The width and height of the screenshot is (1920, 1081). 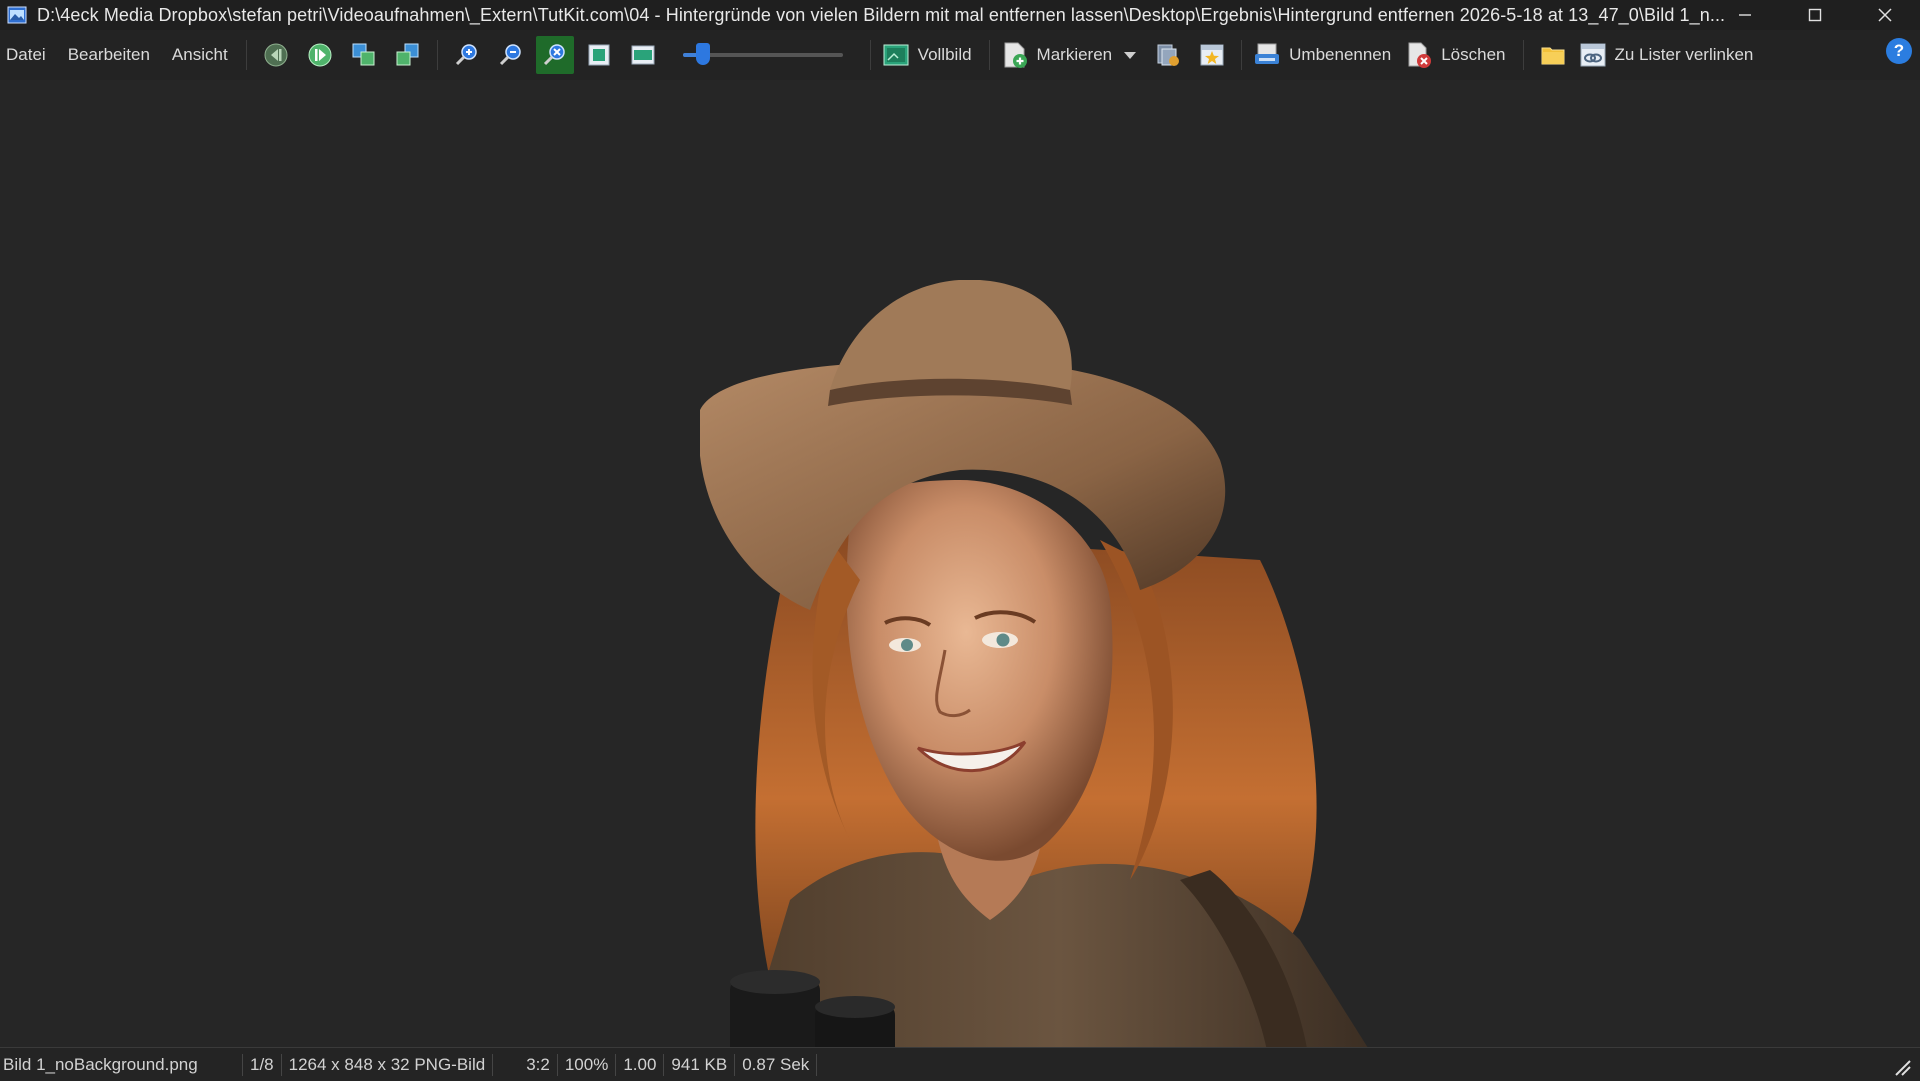 I want to click on help-button: ?, so click(x=1899, y=51).